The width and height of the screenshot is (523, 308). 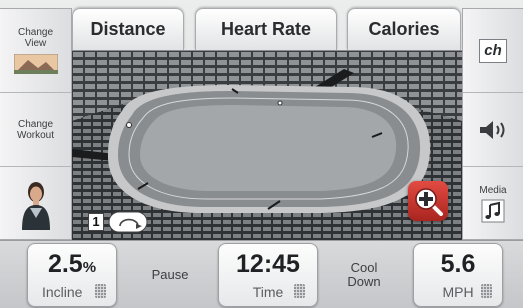 I want to click on tab-calories-label: Calories, so click(x=404, y=29).